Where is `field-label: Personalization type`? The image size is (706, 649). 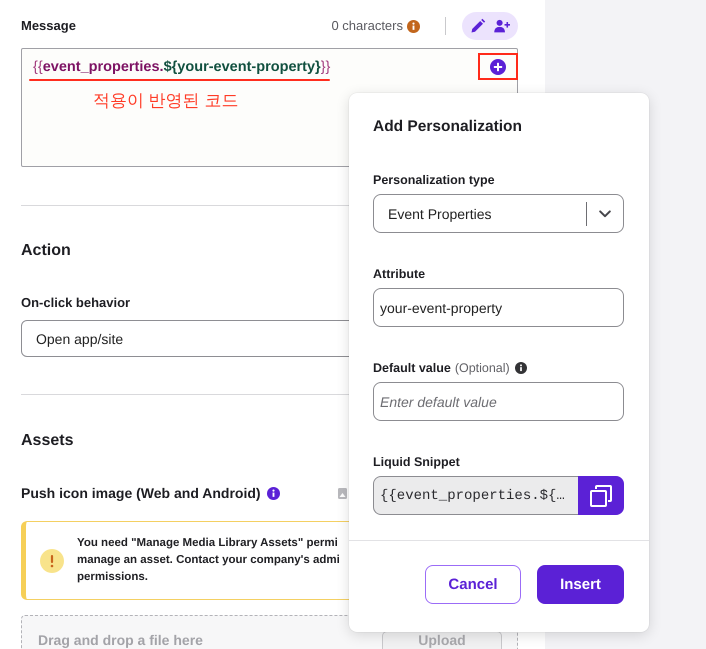 field-label: Personalization type is located at coordinates (434, 180).